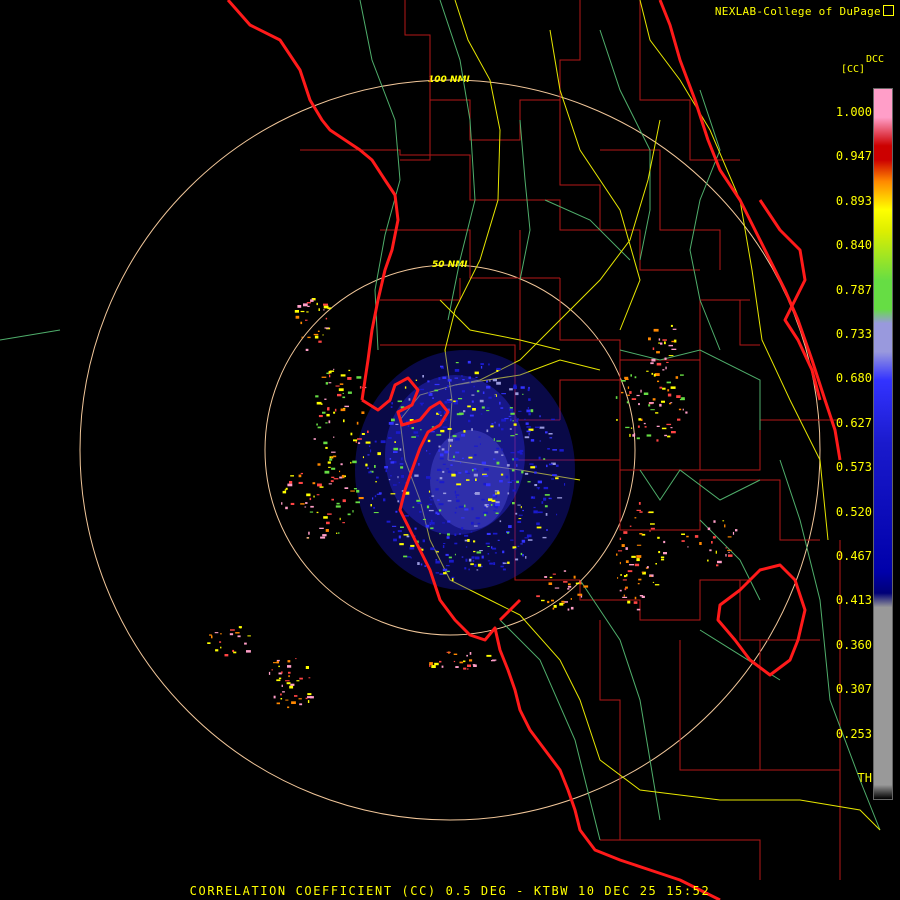 The width and height of the screenshot is (900, 900). I want to click on radar-echo-cluster-center, so click(465, 470).